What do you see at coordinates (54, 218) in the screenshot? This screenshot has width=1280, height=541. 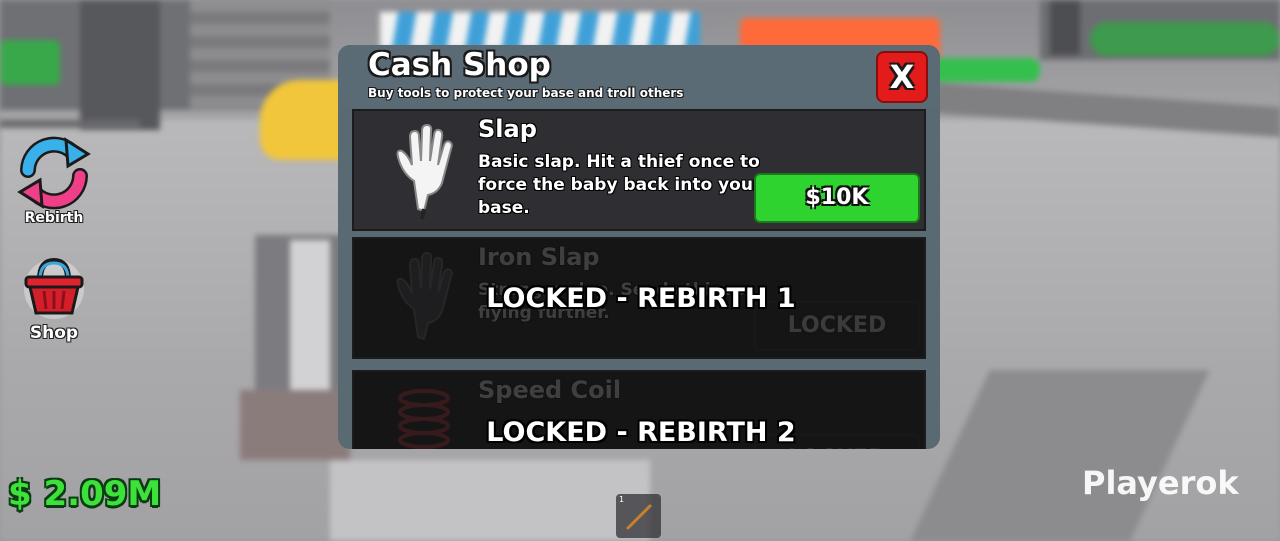 I see `rebirth-label: Rebirth` at bounding box center [54, 218].